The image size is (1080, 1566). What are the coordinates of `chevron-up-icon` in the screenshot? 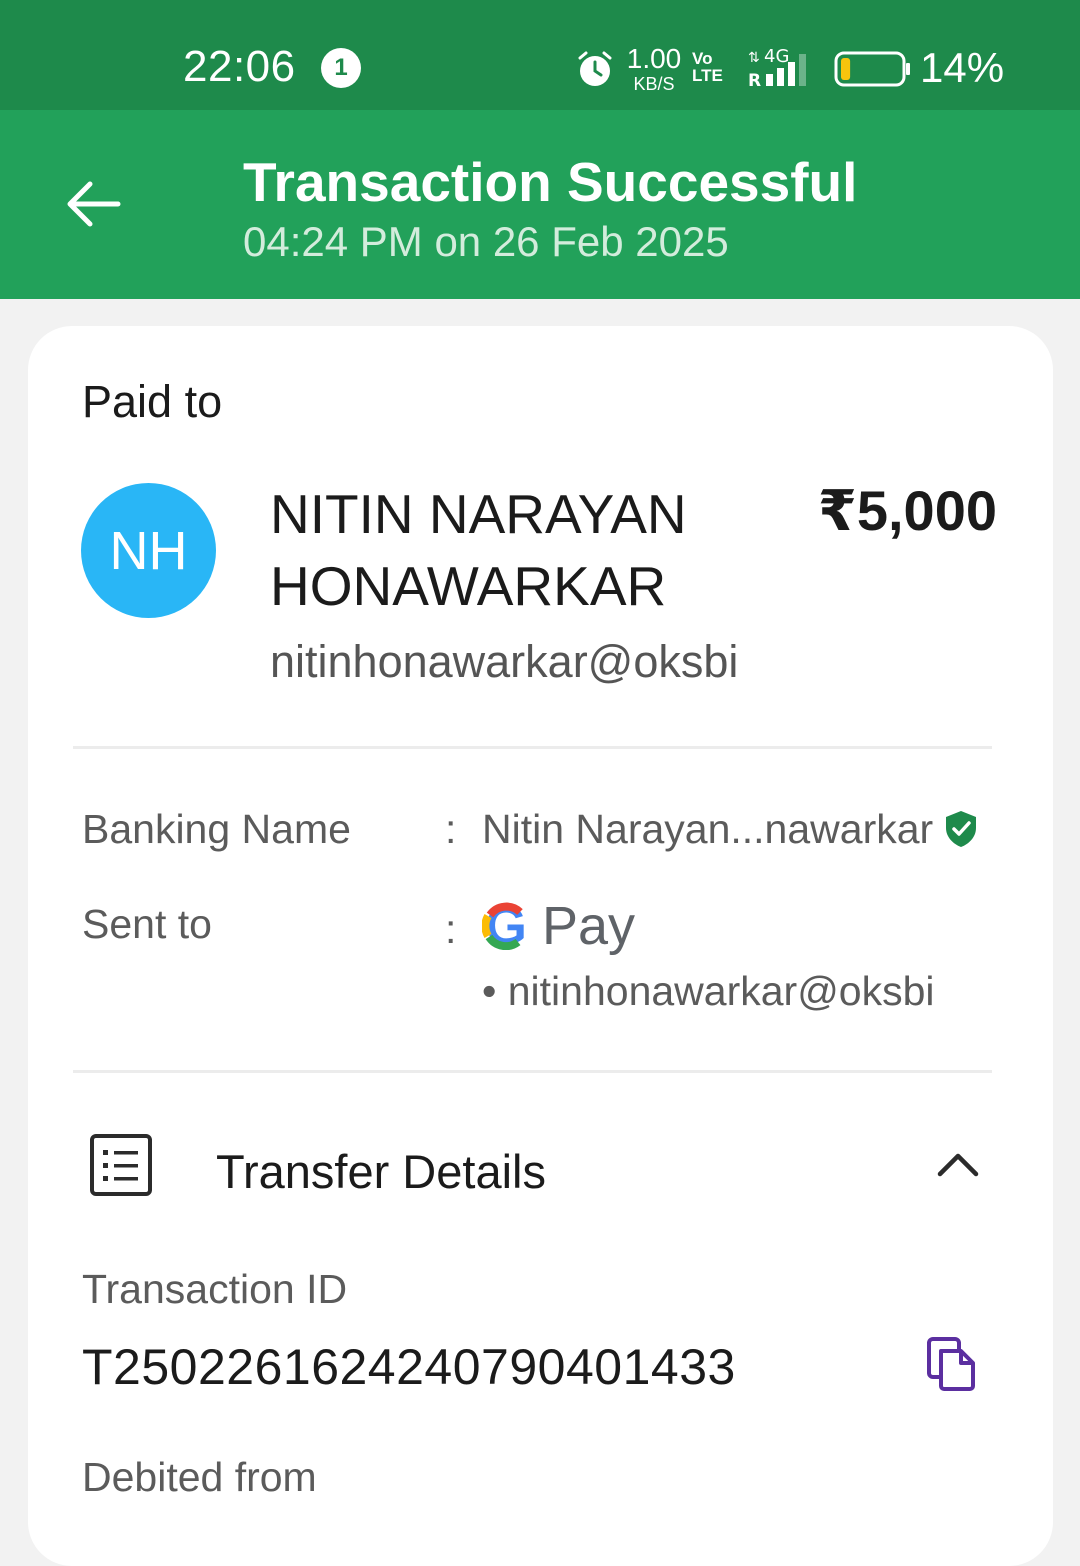 It's located at (958, 1164).